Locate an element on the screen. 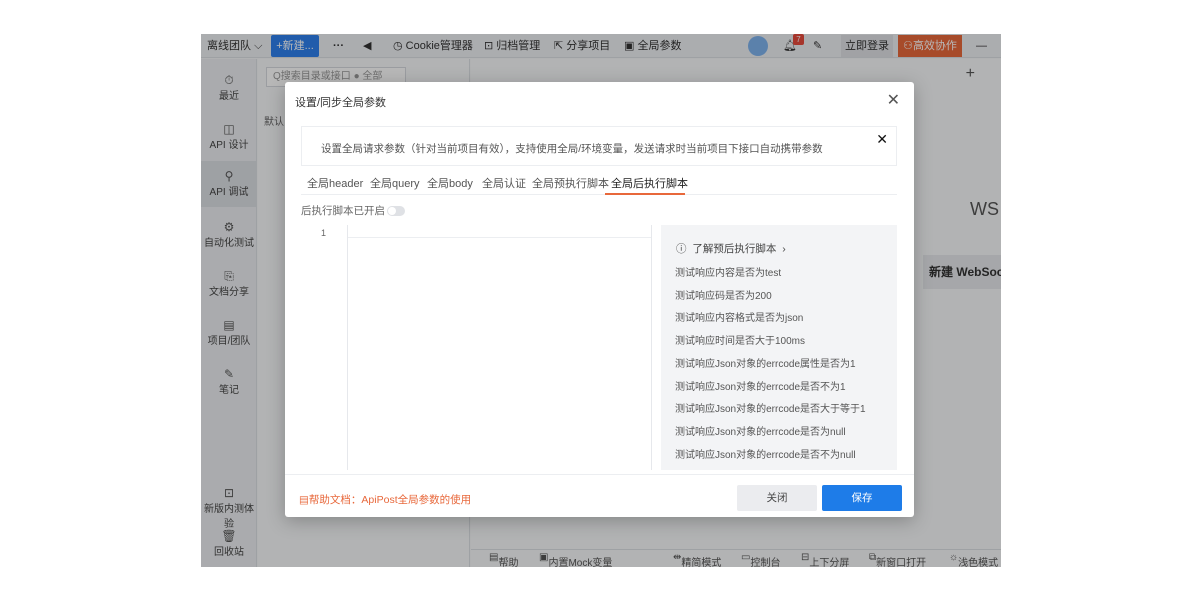 This screenshot has width=1200, height=600. post-script-toggle-row: 后执行脚本已开启 is located at coordinates (353, 210).